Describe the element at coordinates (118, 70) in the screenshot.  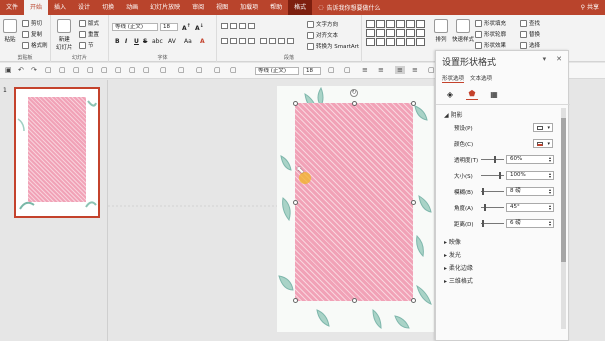
I see `toolbar-icon-6: ▢` at that location.